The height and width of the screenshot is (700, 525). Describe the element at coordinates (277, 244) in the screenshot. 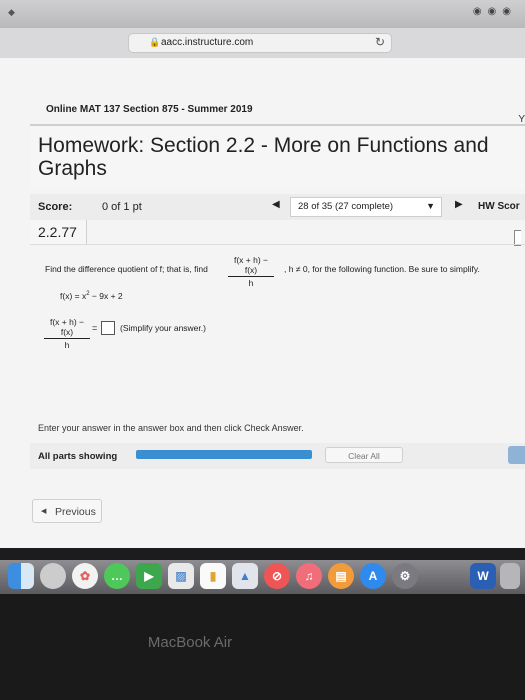

I see `divider` at that location.